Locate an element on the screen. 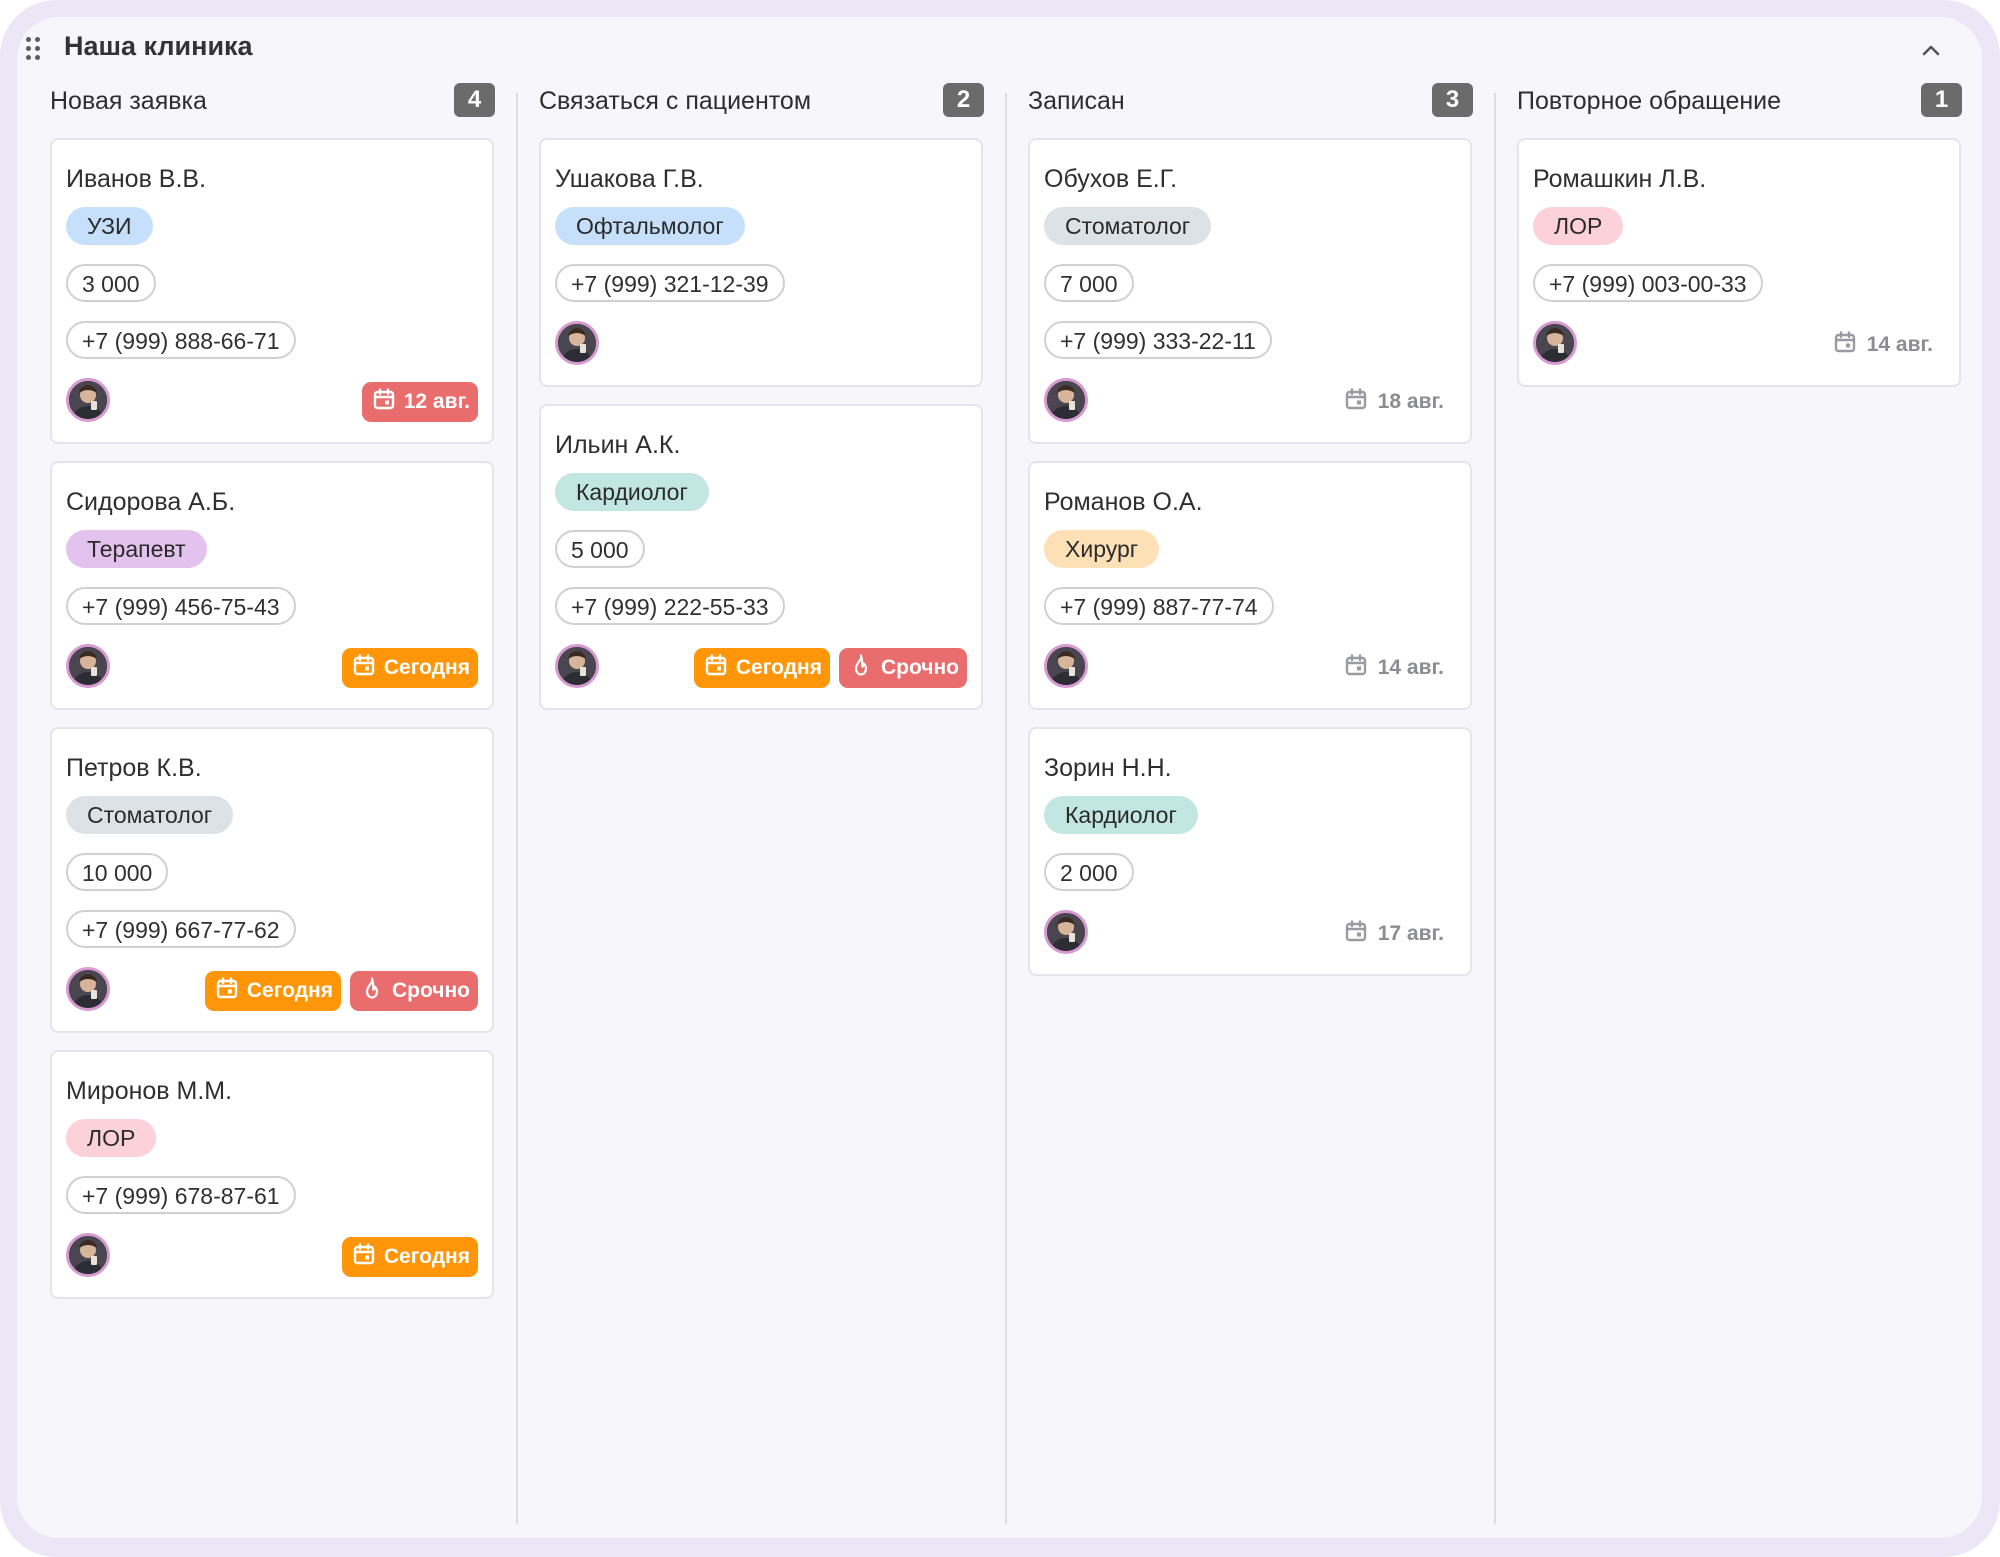 This screenshot has height=1557, width=2000. card-footer: 14 авг. is located at coordinates (1250, 667).